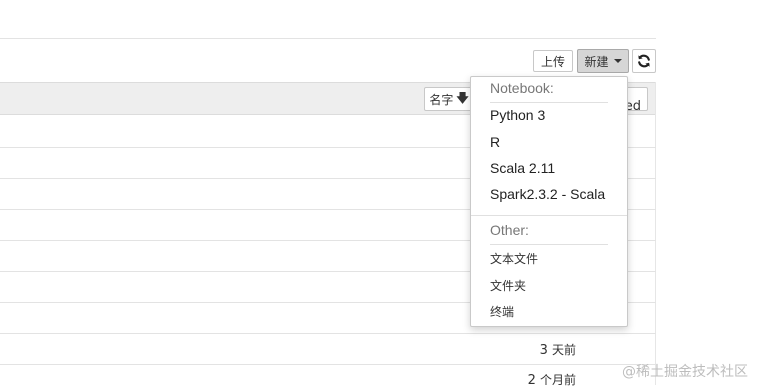 The image size is (772, 388). I want to click on sort-by-name-button: 名字 🡇, so click(449, 99).